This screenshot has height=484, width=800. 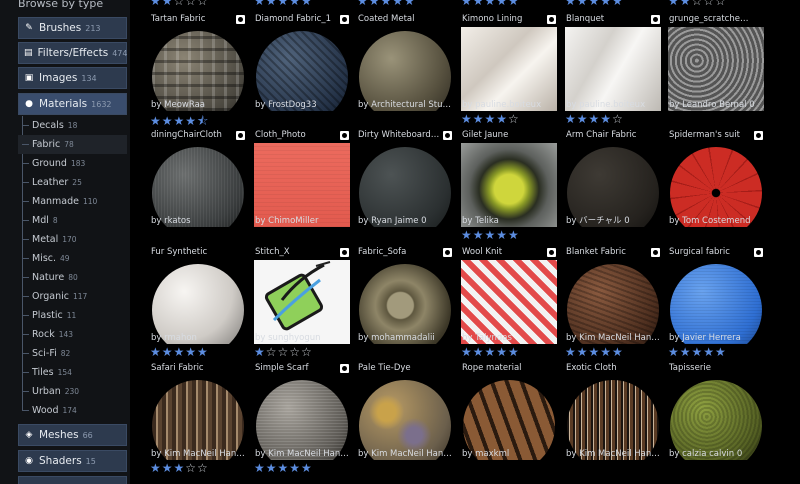 I want to click on subcategory-rock: Rock 143, so click(x=72, y=334).